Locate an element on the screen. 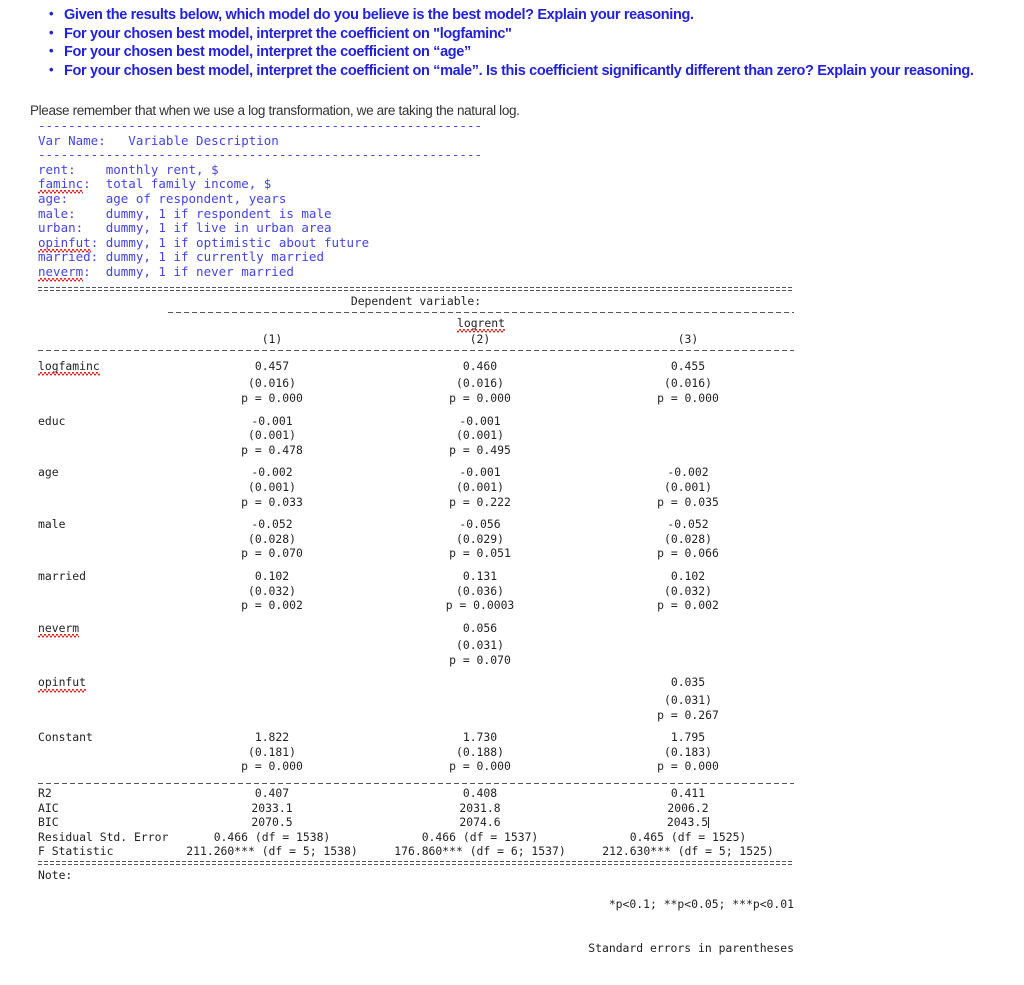 The image size is (1024, 985). coefficient-stderr-row: (0.181) (0.188) (0.183) is located at coordinates (416, 752).